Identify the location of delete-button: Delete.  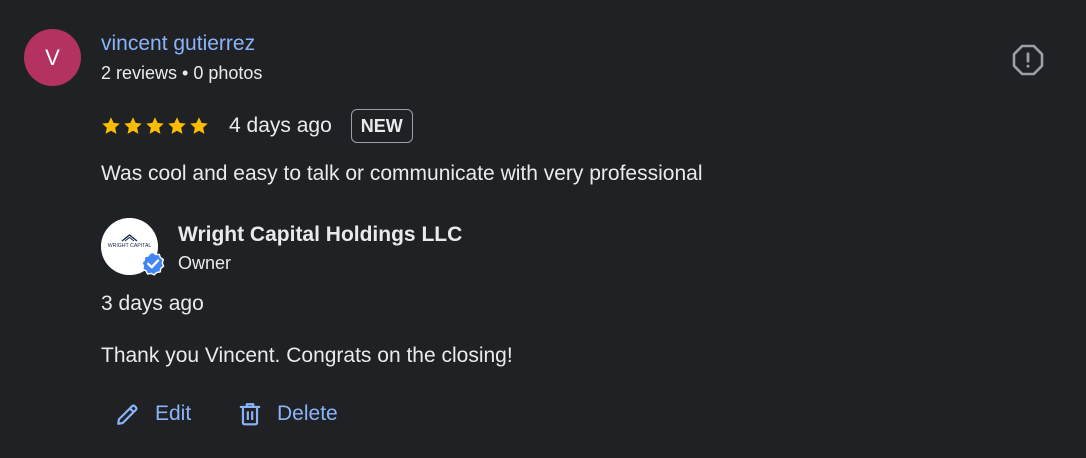
(287, 414).